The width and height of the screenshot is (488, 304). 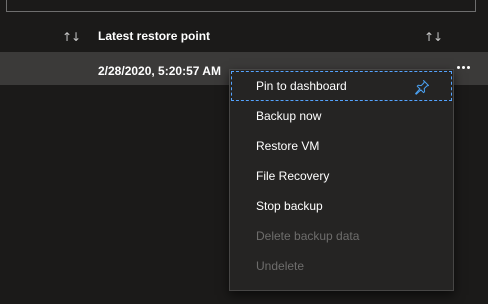 I want to click on more-options-button, so click(x=463, y=67).